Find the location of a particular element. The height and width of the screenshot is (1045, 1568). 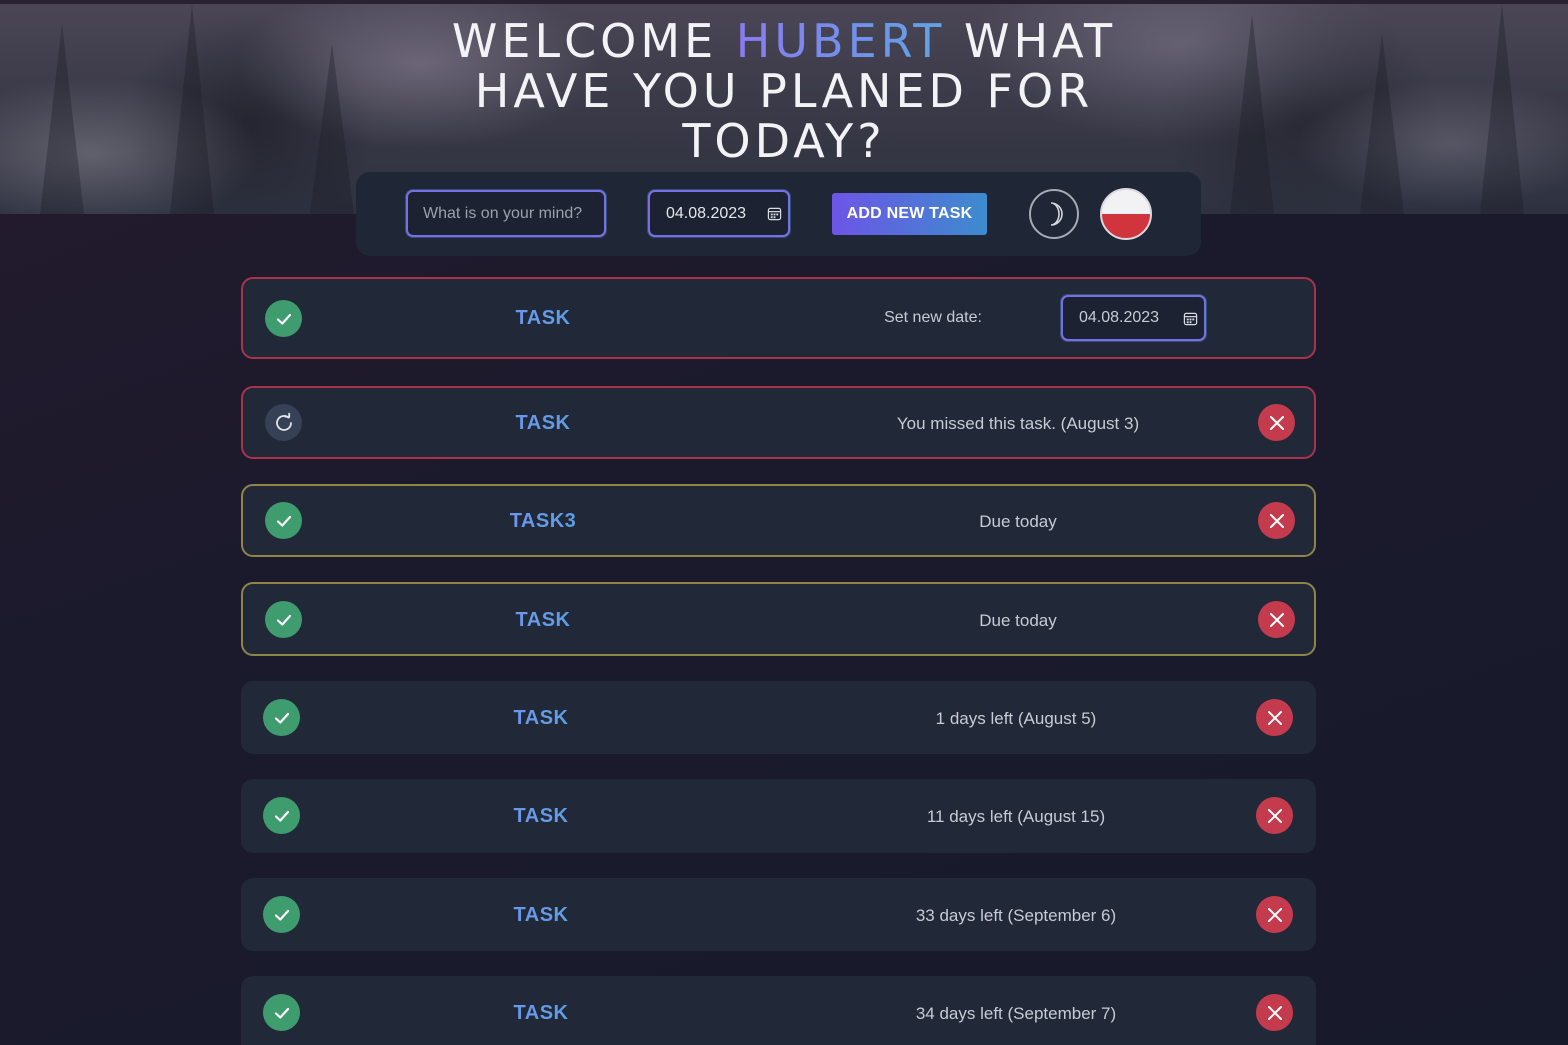

user-name: HUBERT is located at coordinates (840, 41).